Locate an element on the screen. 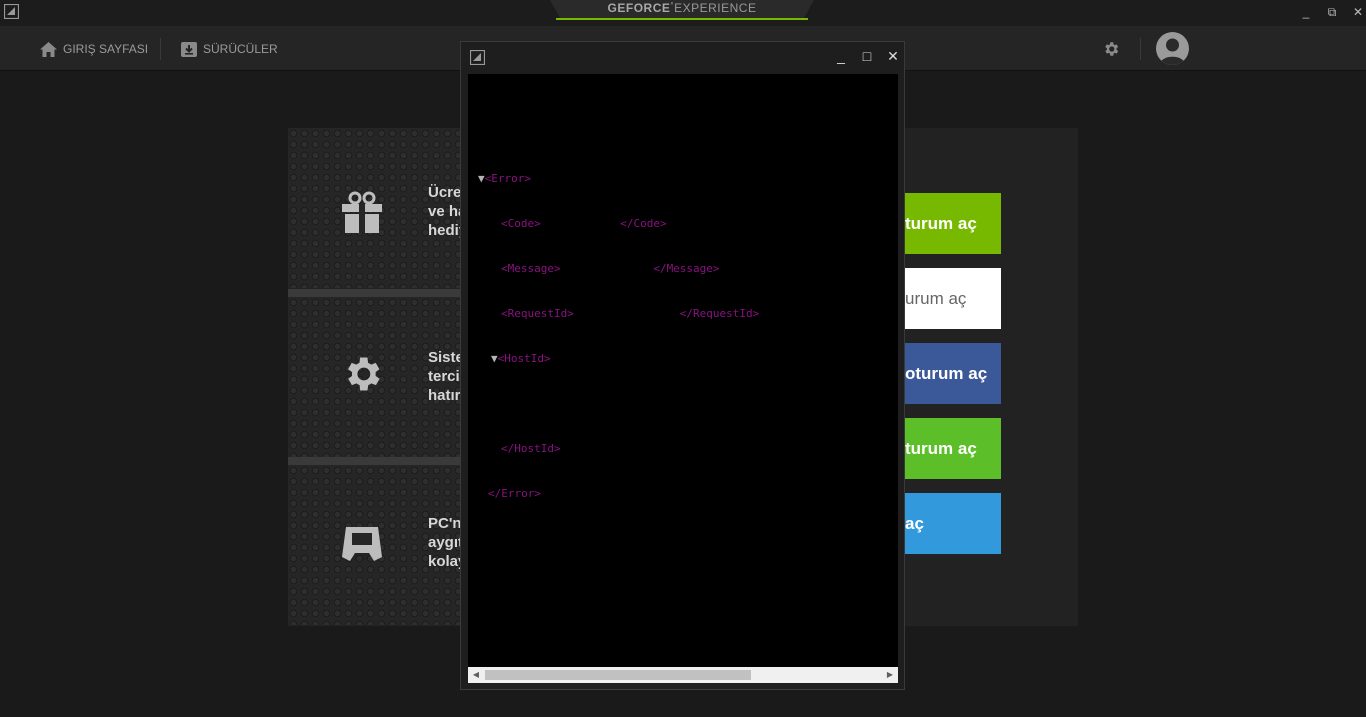 Image resolution: width=1366 pixels, height=717 pixels. feature-text: Ücre ve ha hediy is located at coordinates (446, 211).